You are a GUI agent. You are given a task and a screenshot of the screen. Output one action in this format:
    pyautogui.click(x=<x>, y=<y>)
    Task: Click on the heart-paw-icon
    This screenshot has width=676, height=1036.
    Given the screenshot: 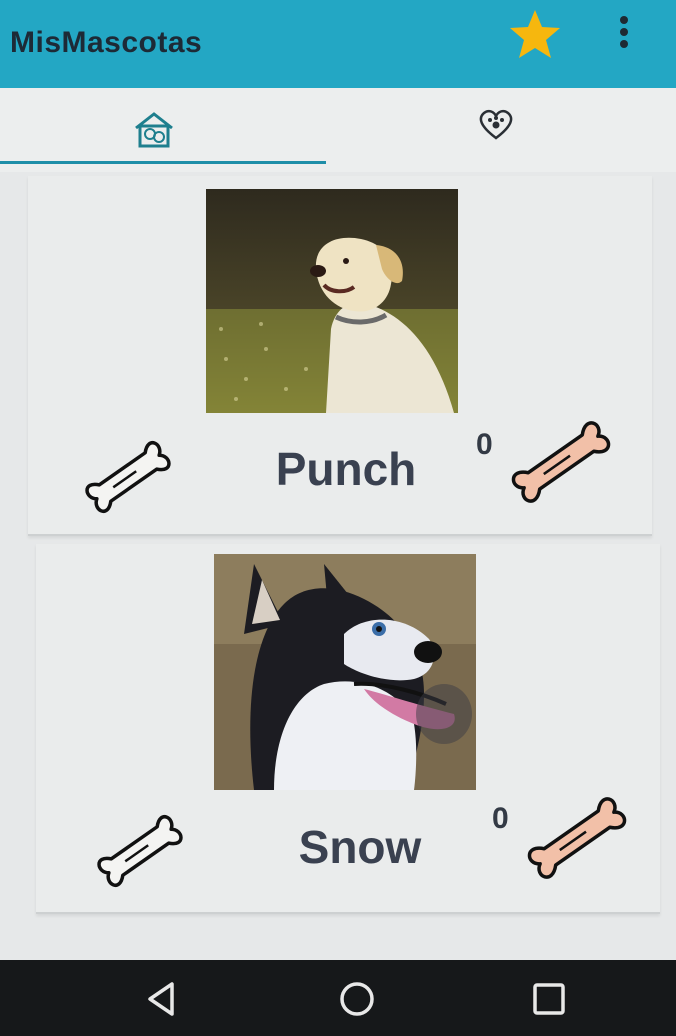 What is the action you would take?
    pyautogui.click(x=496, y=124)
    